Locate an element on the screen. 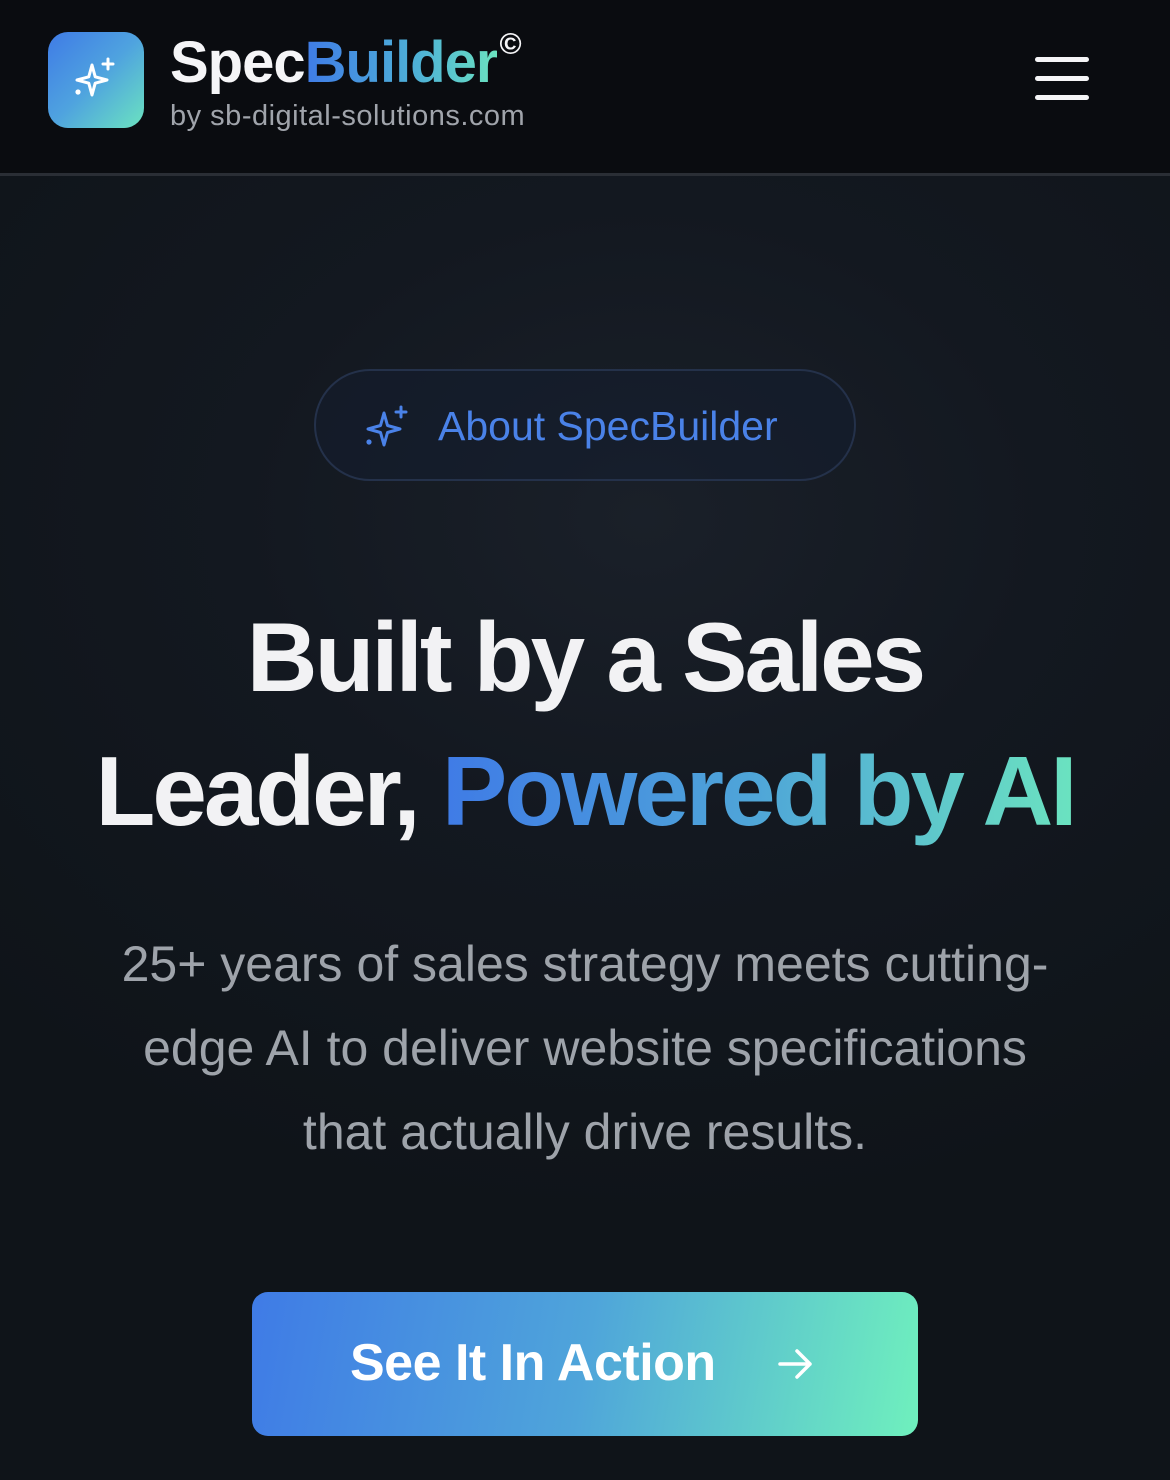 Image resolution: width=1170 pixels, height=1480 pixels. logo is located at coordinates (96, 80).